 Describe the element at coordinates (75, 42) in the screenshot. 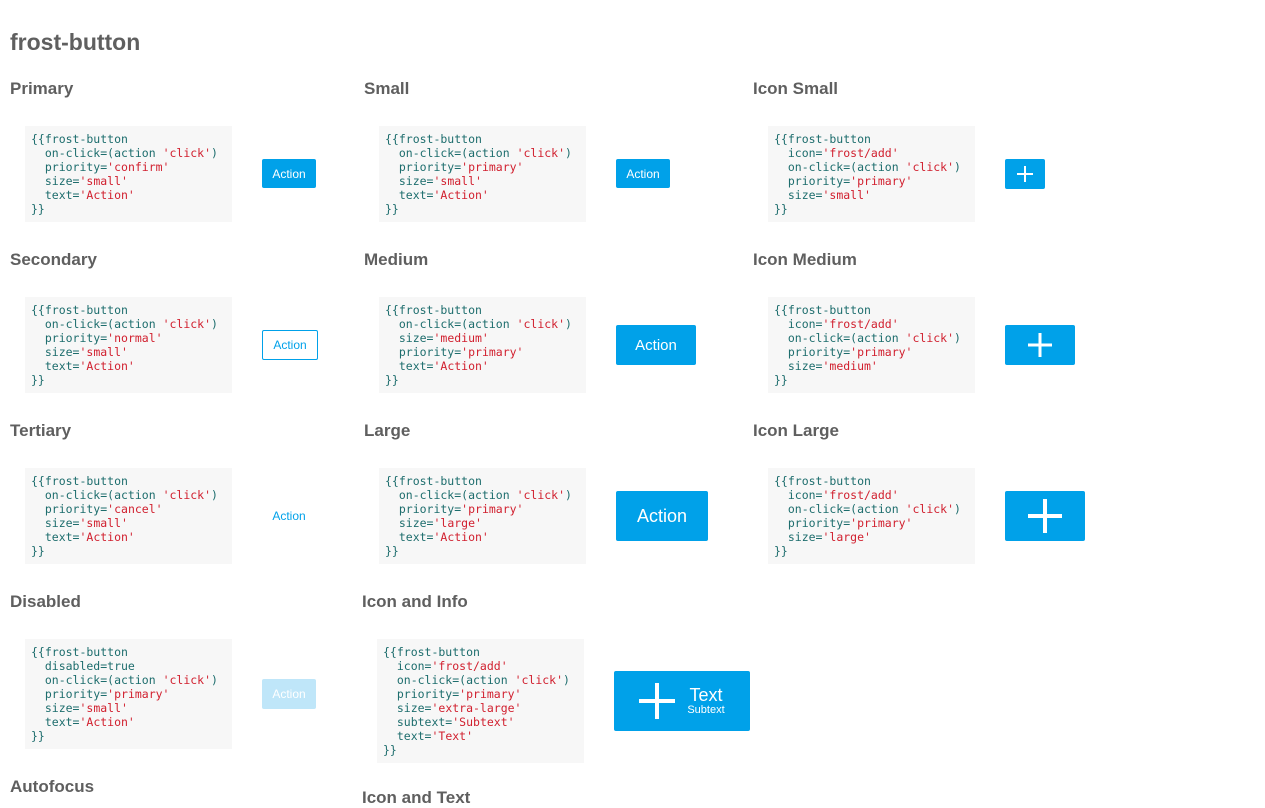

I see `page-title: frost-button` at that location.